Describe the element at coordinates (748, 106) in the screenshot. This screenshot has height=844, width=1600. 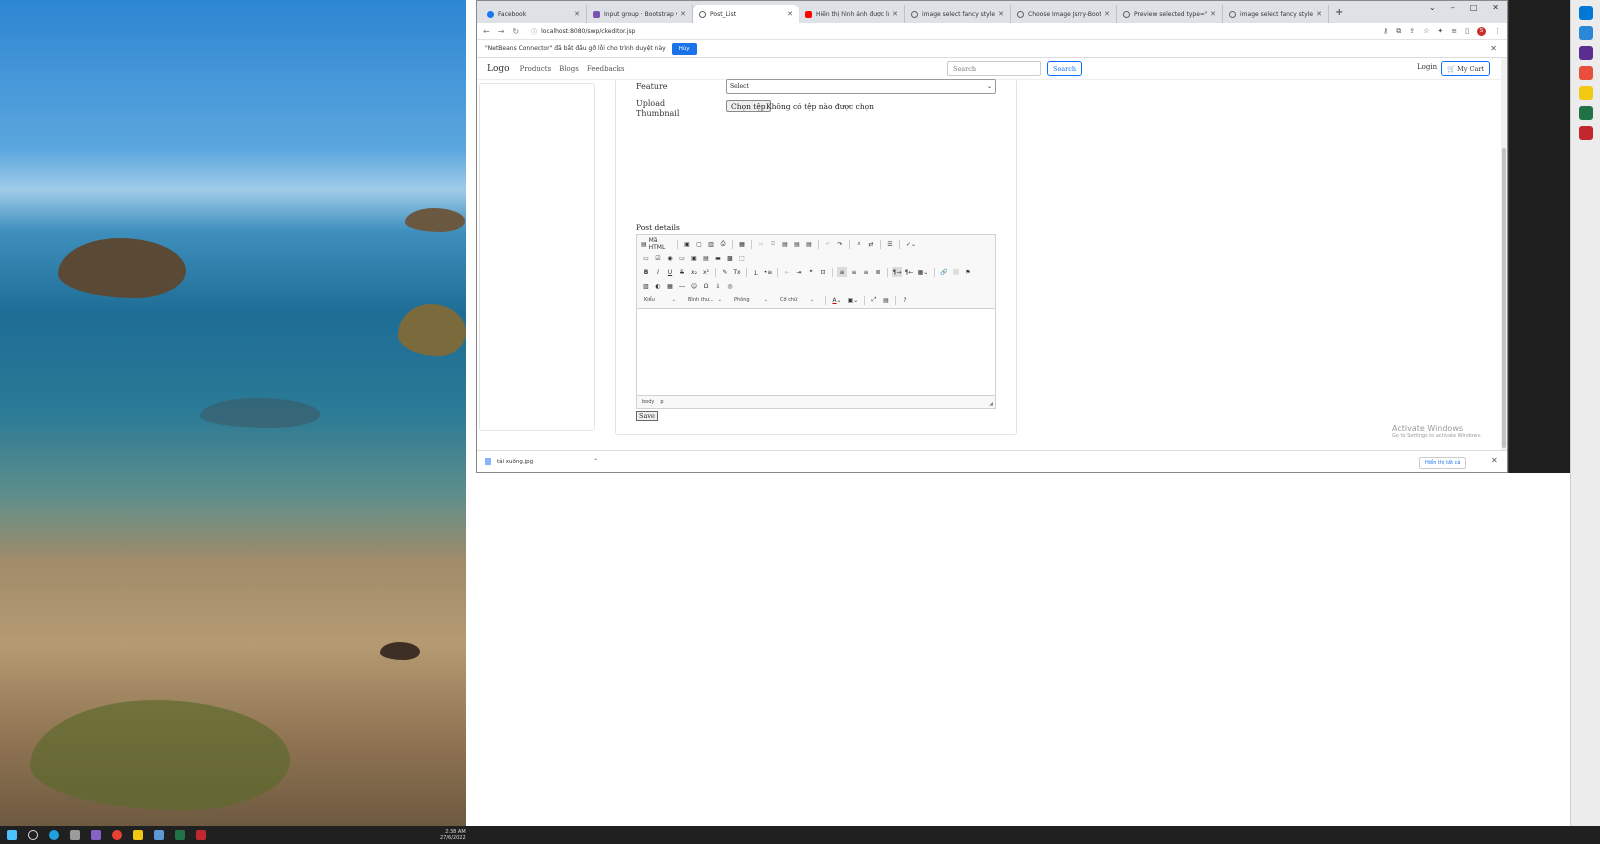
I see `choose-file-button: Chọn tệp` at that location.